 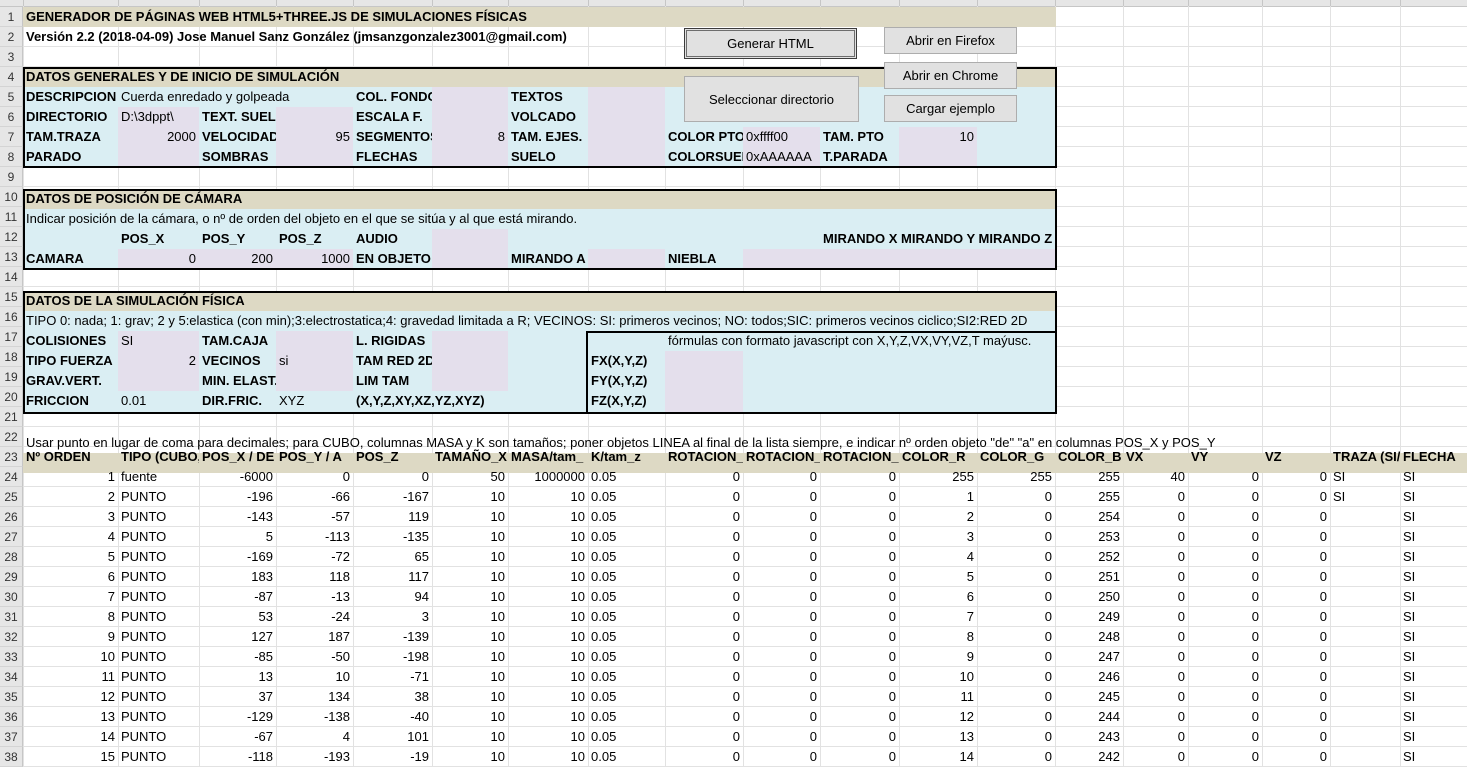 I want to click on cell-descripcion: Cuerda enredado y golpeada, so click(x=235, y=97).